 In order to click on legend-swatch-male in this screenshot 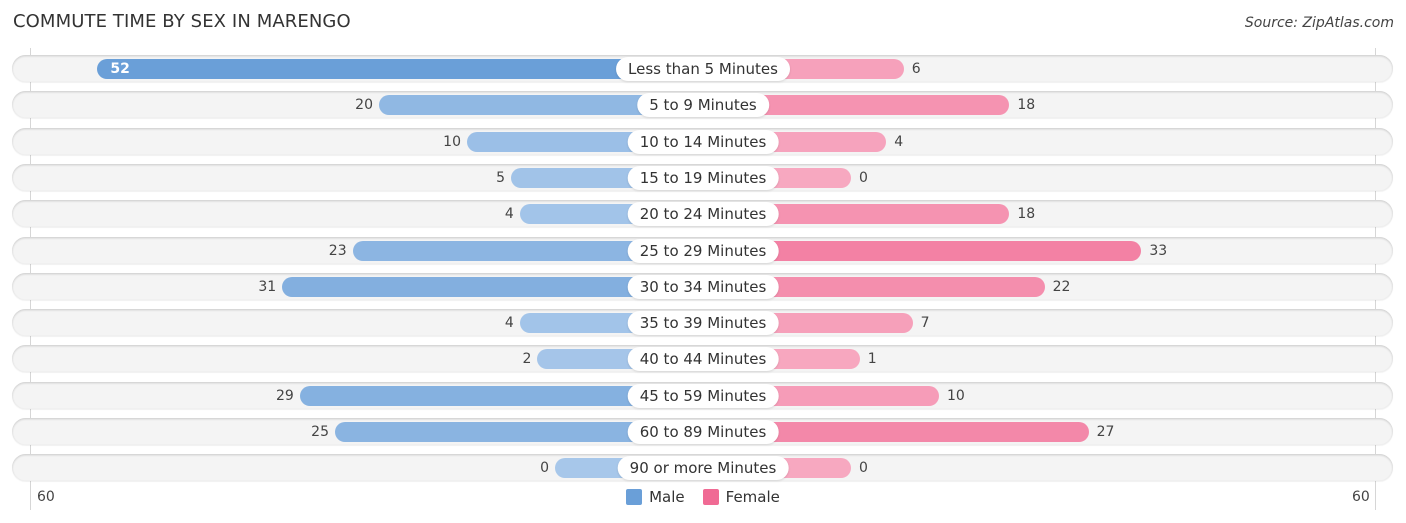, I will do `click(634, 497)`.